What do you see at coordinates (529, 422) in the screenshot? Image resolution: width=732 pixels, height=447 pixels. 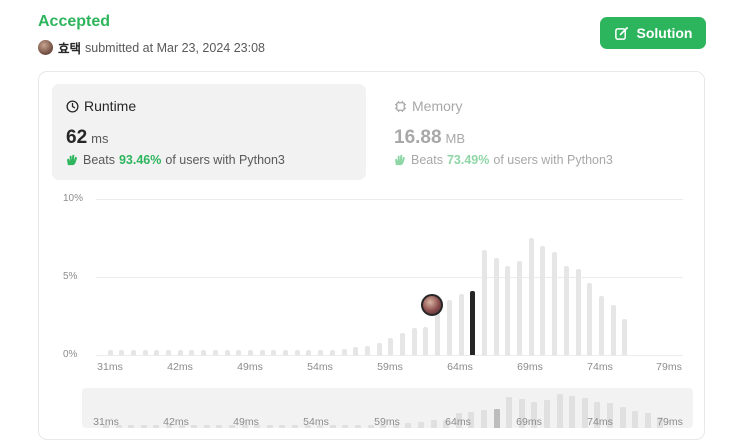 I see `mini-x-tick-label: 69ms` at bounding box center [529, 422].